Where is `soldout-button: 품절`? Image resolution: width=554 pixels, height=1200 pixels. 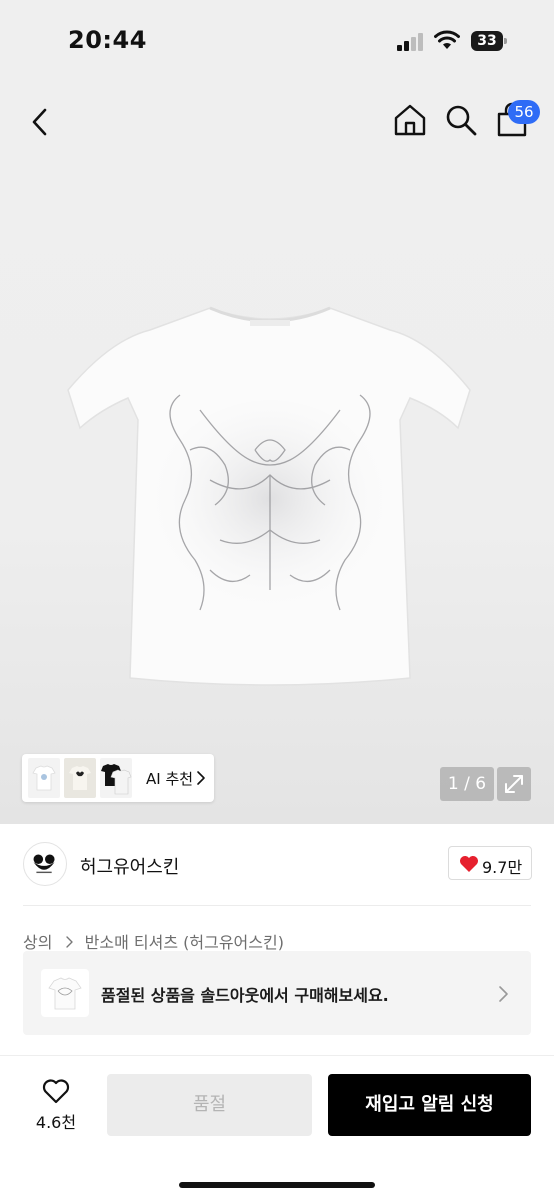 soldout-button: 품절 is located at coordinates (209, 1105).